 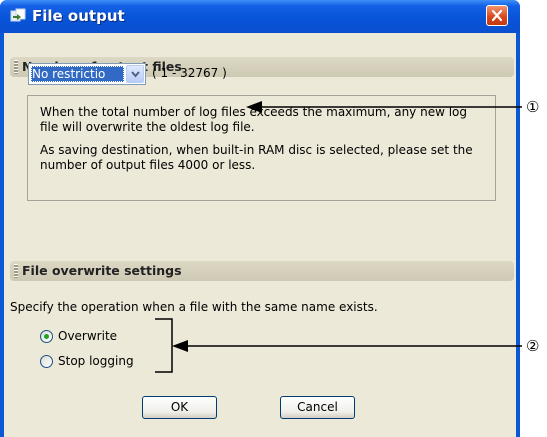 I want to click on annotation-number-1: ①, so click(x=533, y=107).